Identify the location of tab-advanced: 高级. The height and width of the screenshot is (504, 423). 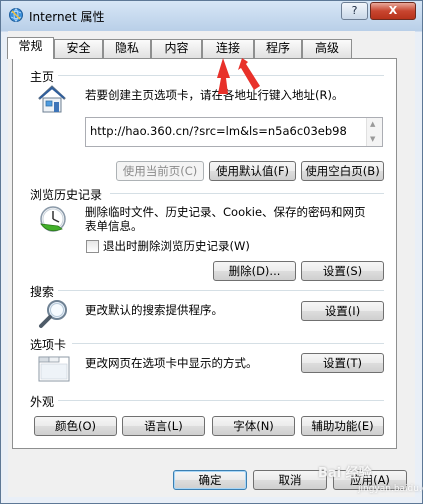
(327, 48).